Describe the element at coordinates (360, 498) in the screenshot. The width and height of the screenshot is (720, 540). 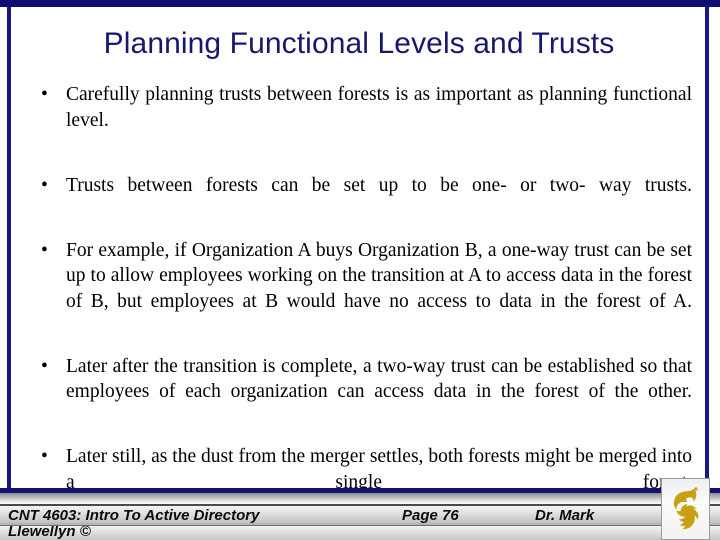
I see `footer-gradient-band` at that location.